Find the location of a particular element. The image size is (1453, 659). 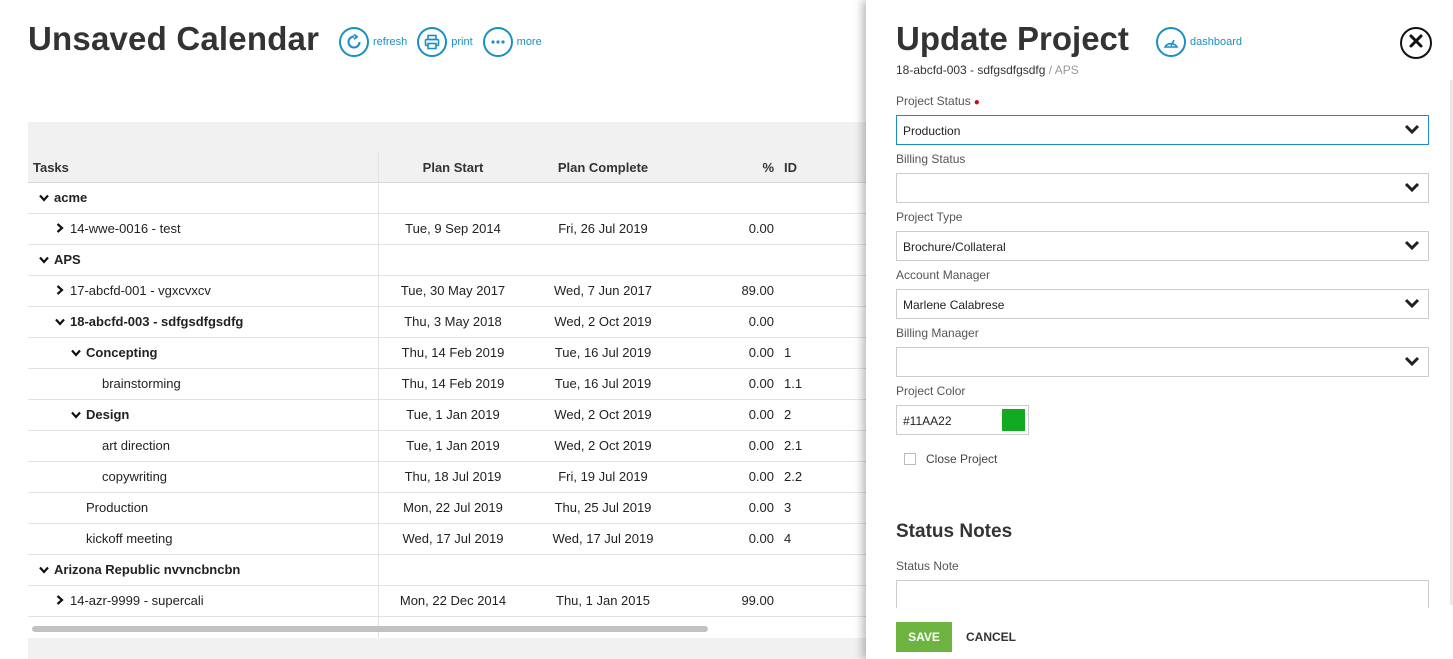

task-cell: 17-abcfd-001 - vgxcvxcv is located at coordinates (132, 290).